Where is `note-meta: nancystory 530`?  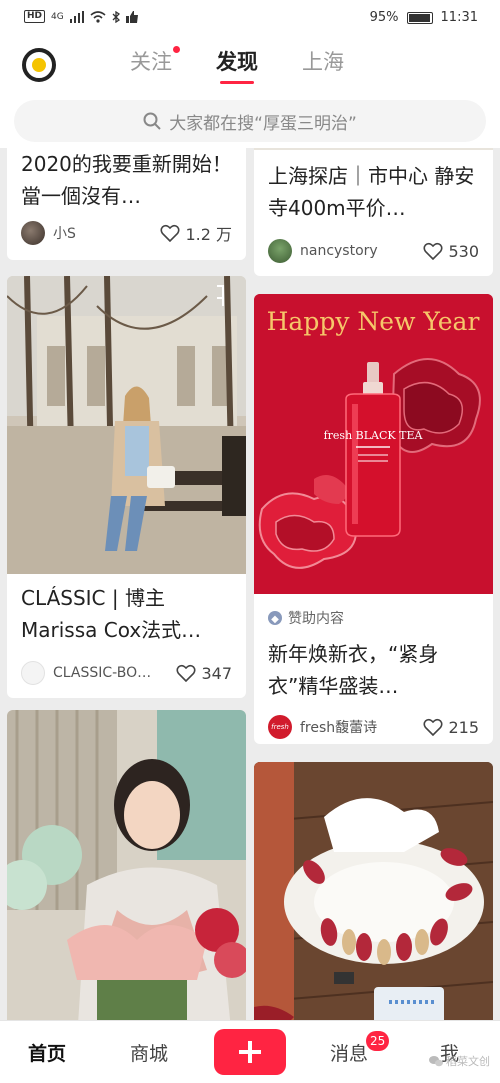
note-meta: nancystory 530 is located at coordinates (373, 251).